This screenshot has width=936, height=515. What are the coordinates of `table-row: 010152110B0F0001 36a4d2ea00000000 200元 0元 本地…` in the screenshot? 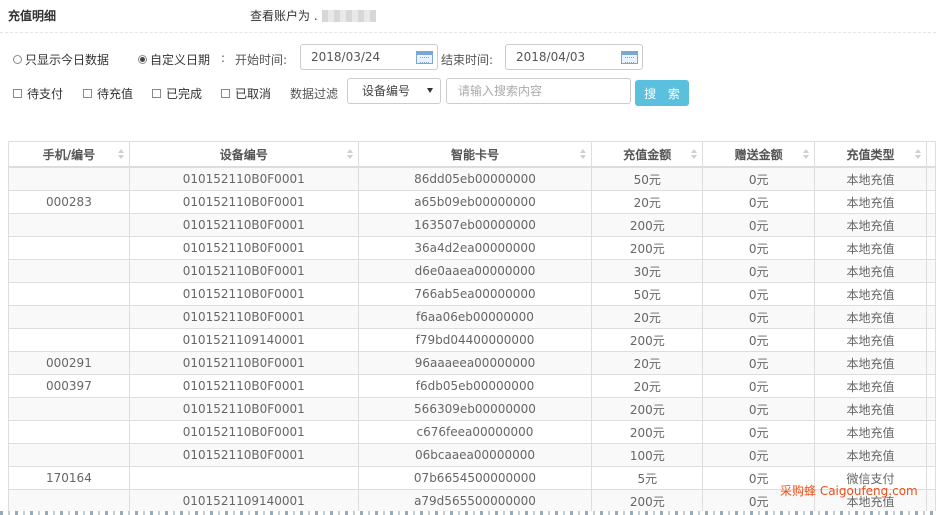 It's located at (472, 248).